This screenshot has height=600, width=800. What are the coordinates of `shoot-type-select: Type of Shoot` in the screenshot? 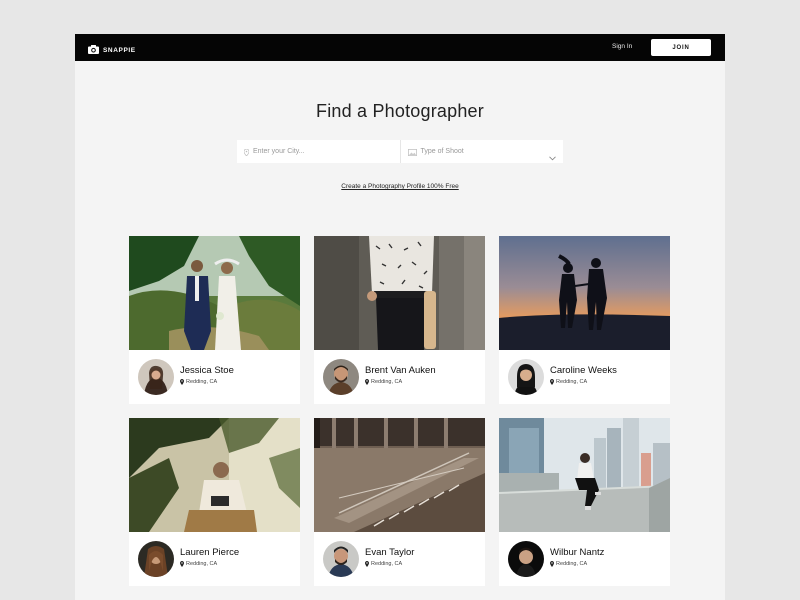 It's located at (482, 151).